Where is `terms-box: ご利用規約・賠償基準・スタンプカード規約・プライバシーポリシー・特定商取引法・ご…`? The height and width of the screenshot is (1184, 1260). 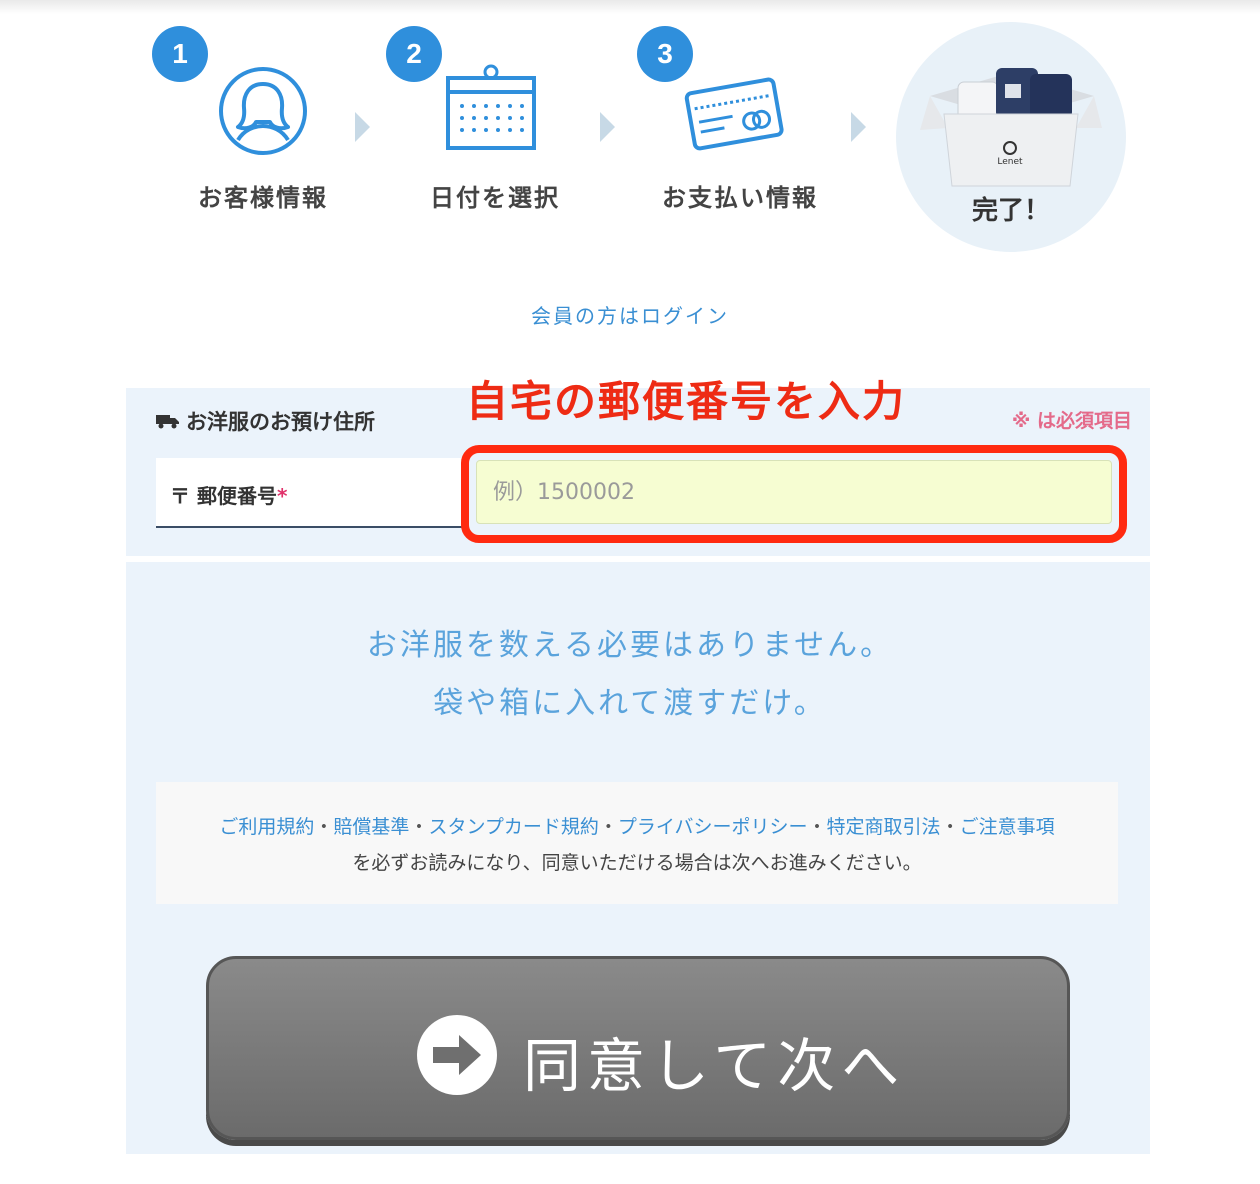 terms-box: ご利用規約・賠償基準・スタンプカード規約・プライバシーポリシー・特定商取引法・ご… is located at coordinates (637, 843).